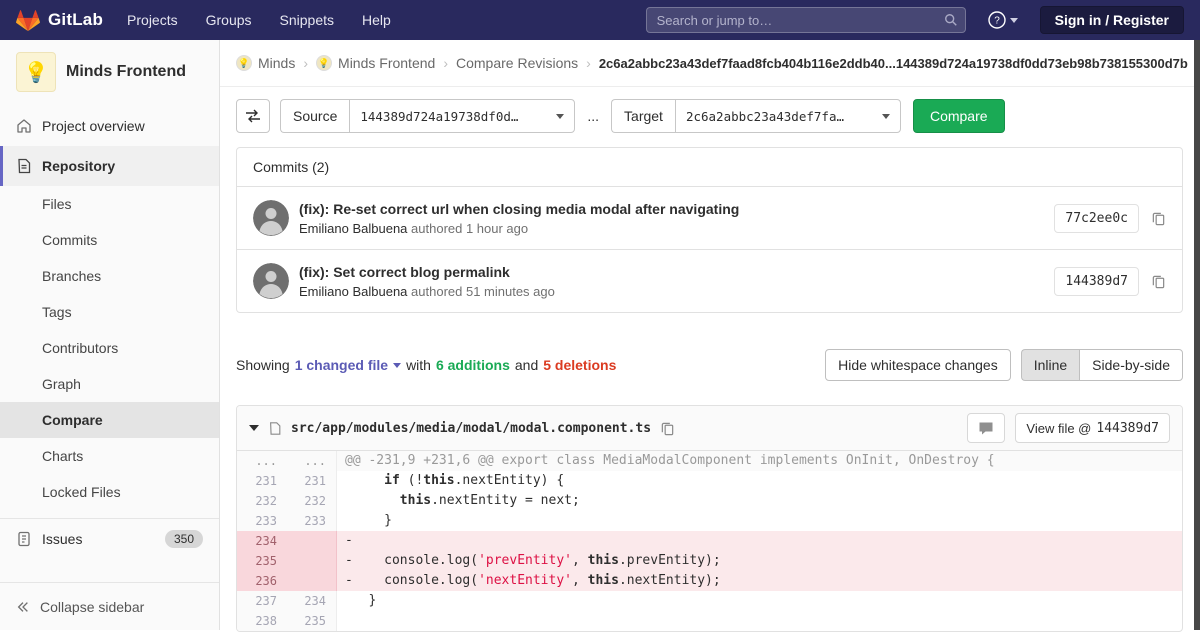  I want to click on nav-projects: Projects, so click(152, 20).